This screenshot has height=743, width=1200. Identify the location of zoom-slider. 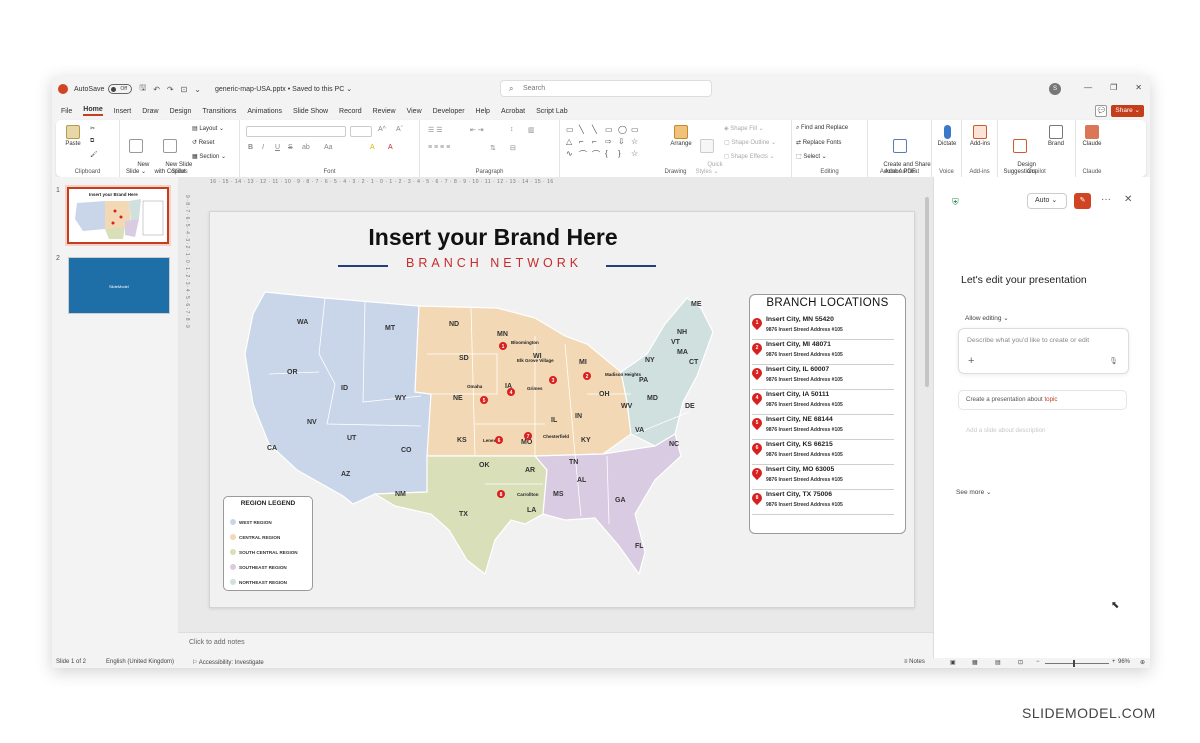
(1077, 663).